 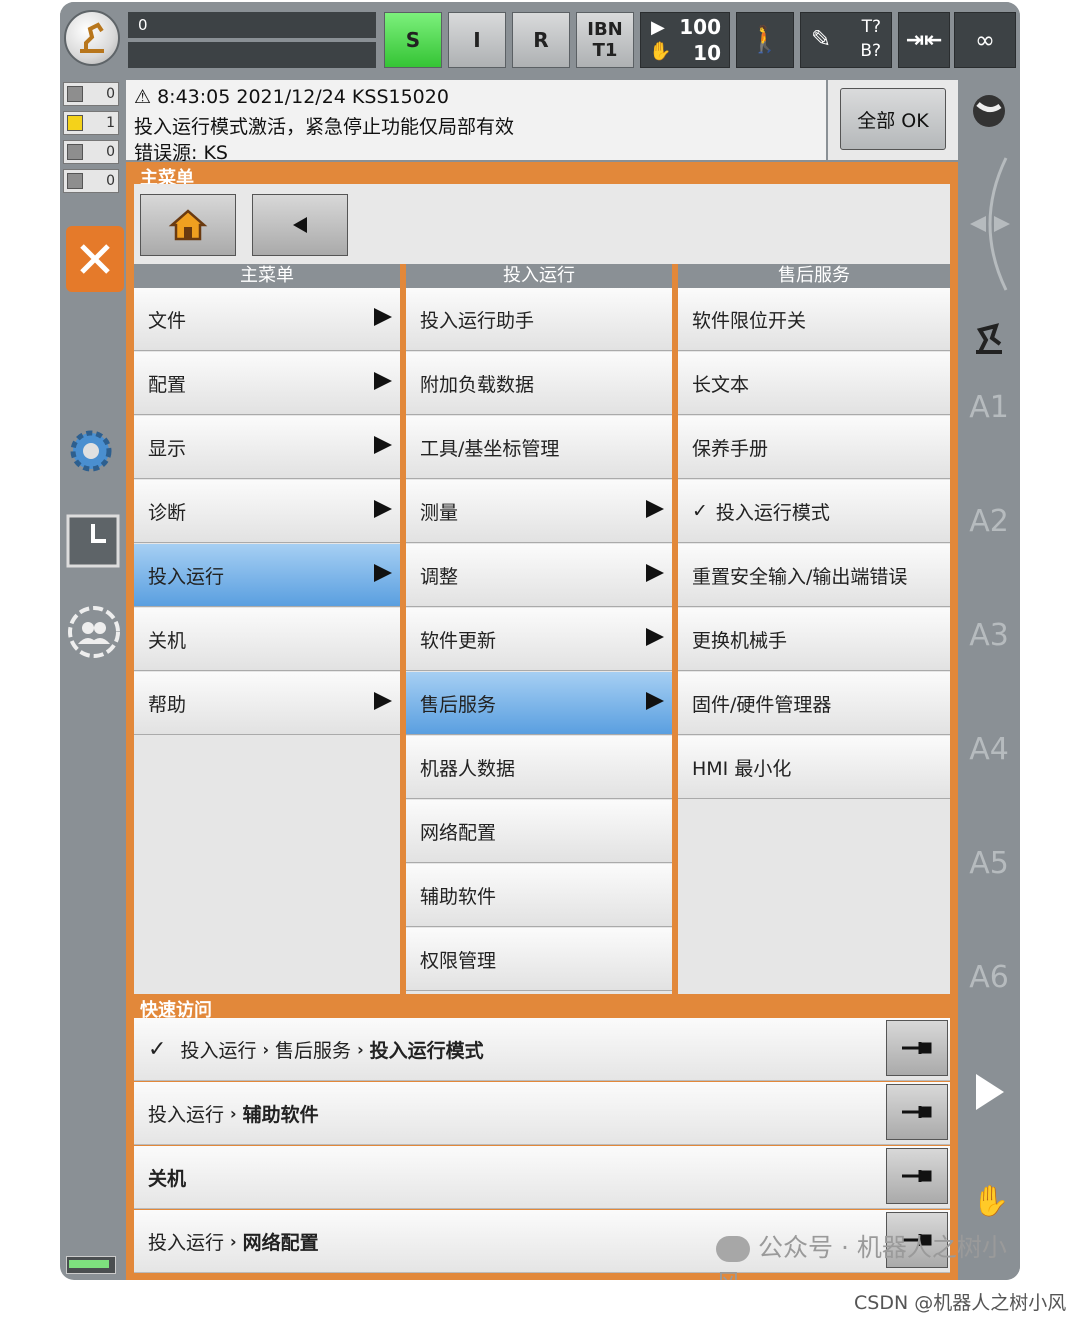 I want to click on menu-item: 保养手册, so click(x=814, y=447).